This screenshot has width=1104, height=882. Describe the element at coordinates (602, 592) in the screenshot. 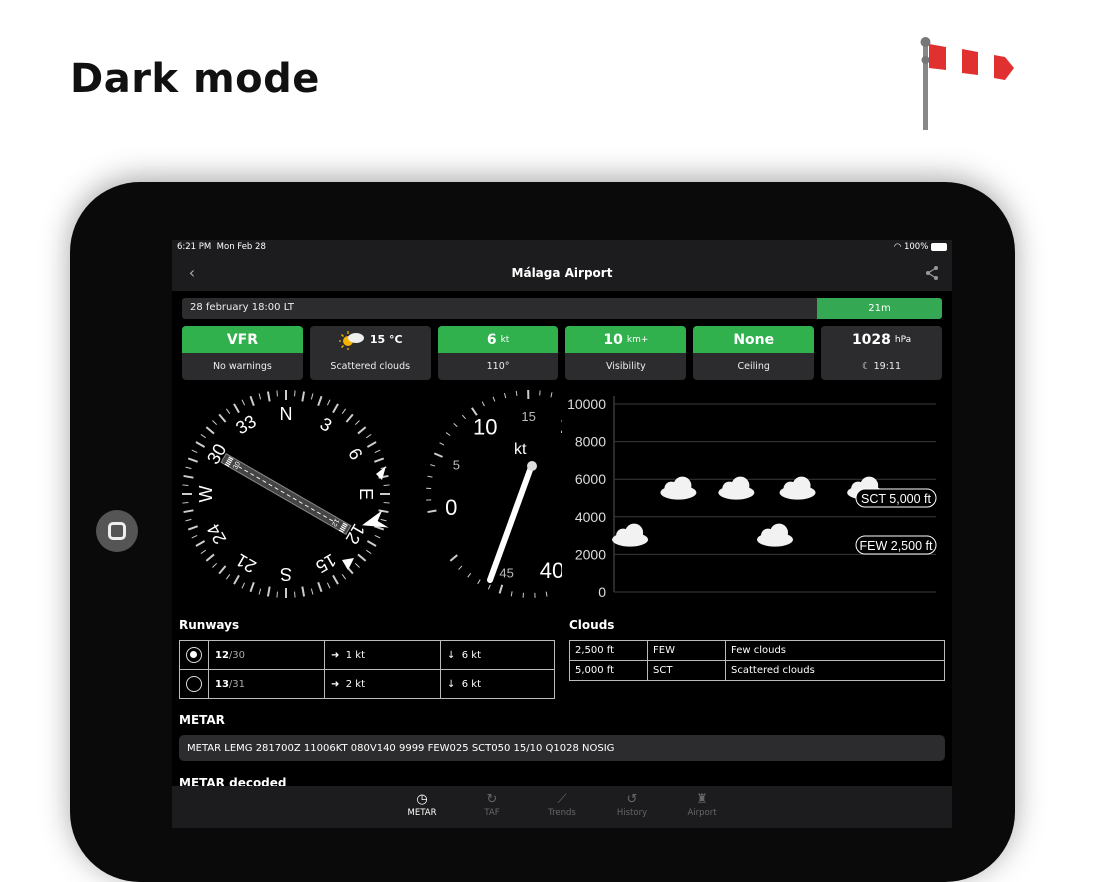

I see `chart-tick-label: 0` at that location.